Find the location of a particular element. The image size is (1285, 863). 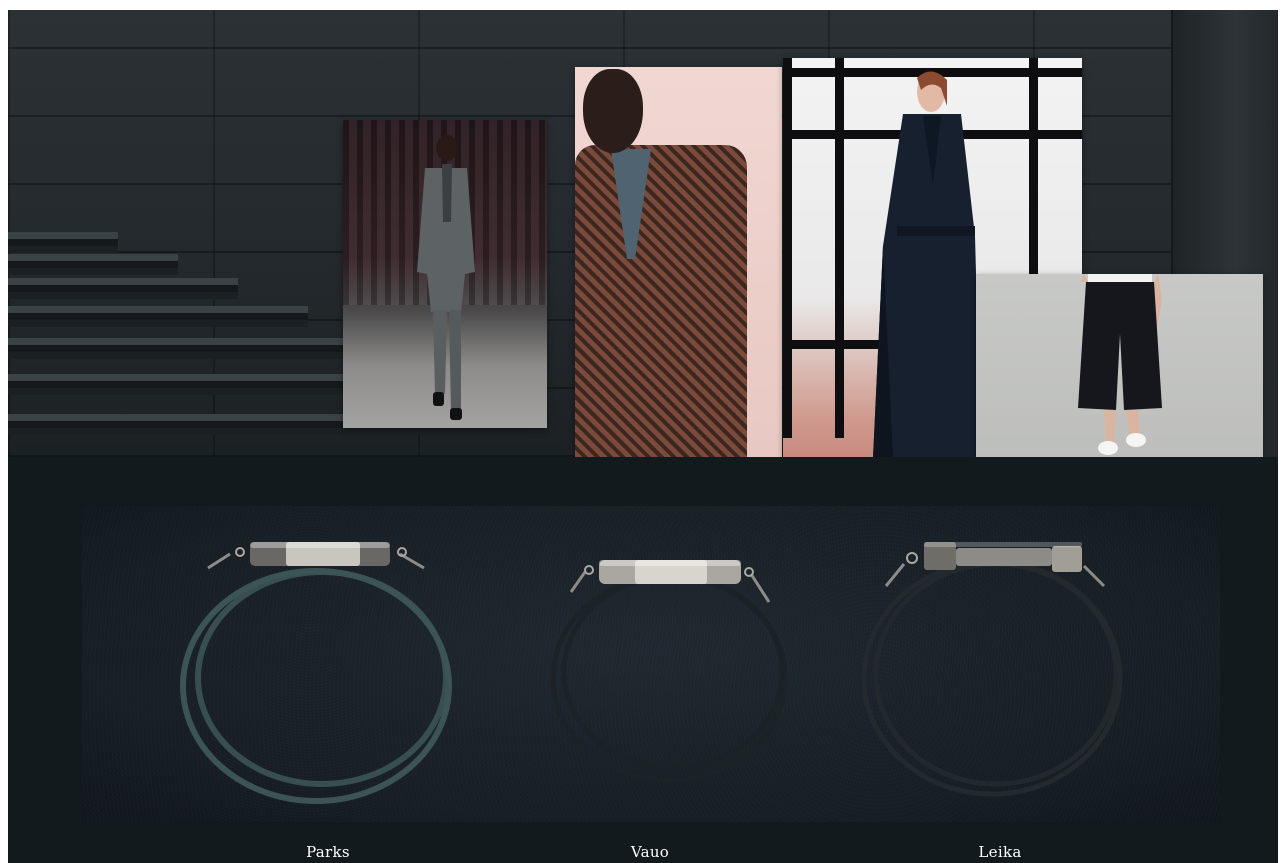

bracelet-caption-parks: Parks is located at coordinates (328, 852).